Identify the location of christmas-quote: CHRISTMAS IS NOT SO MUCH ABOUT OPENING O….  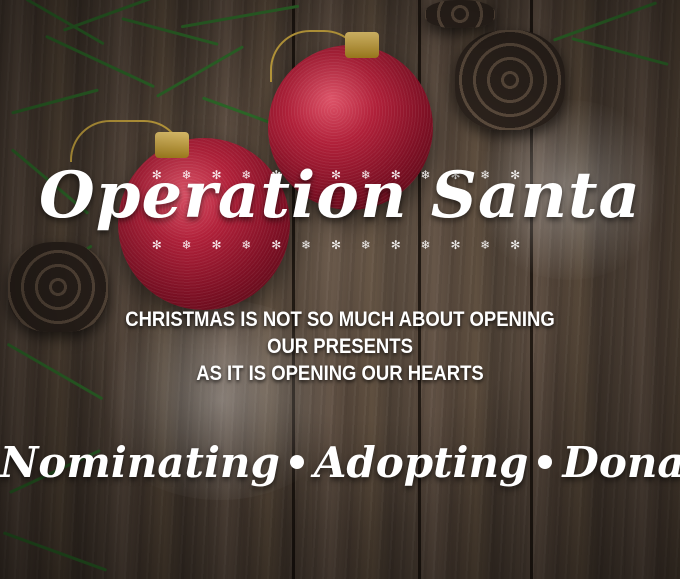
(340, 346).